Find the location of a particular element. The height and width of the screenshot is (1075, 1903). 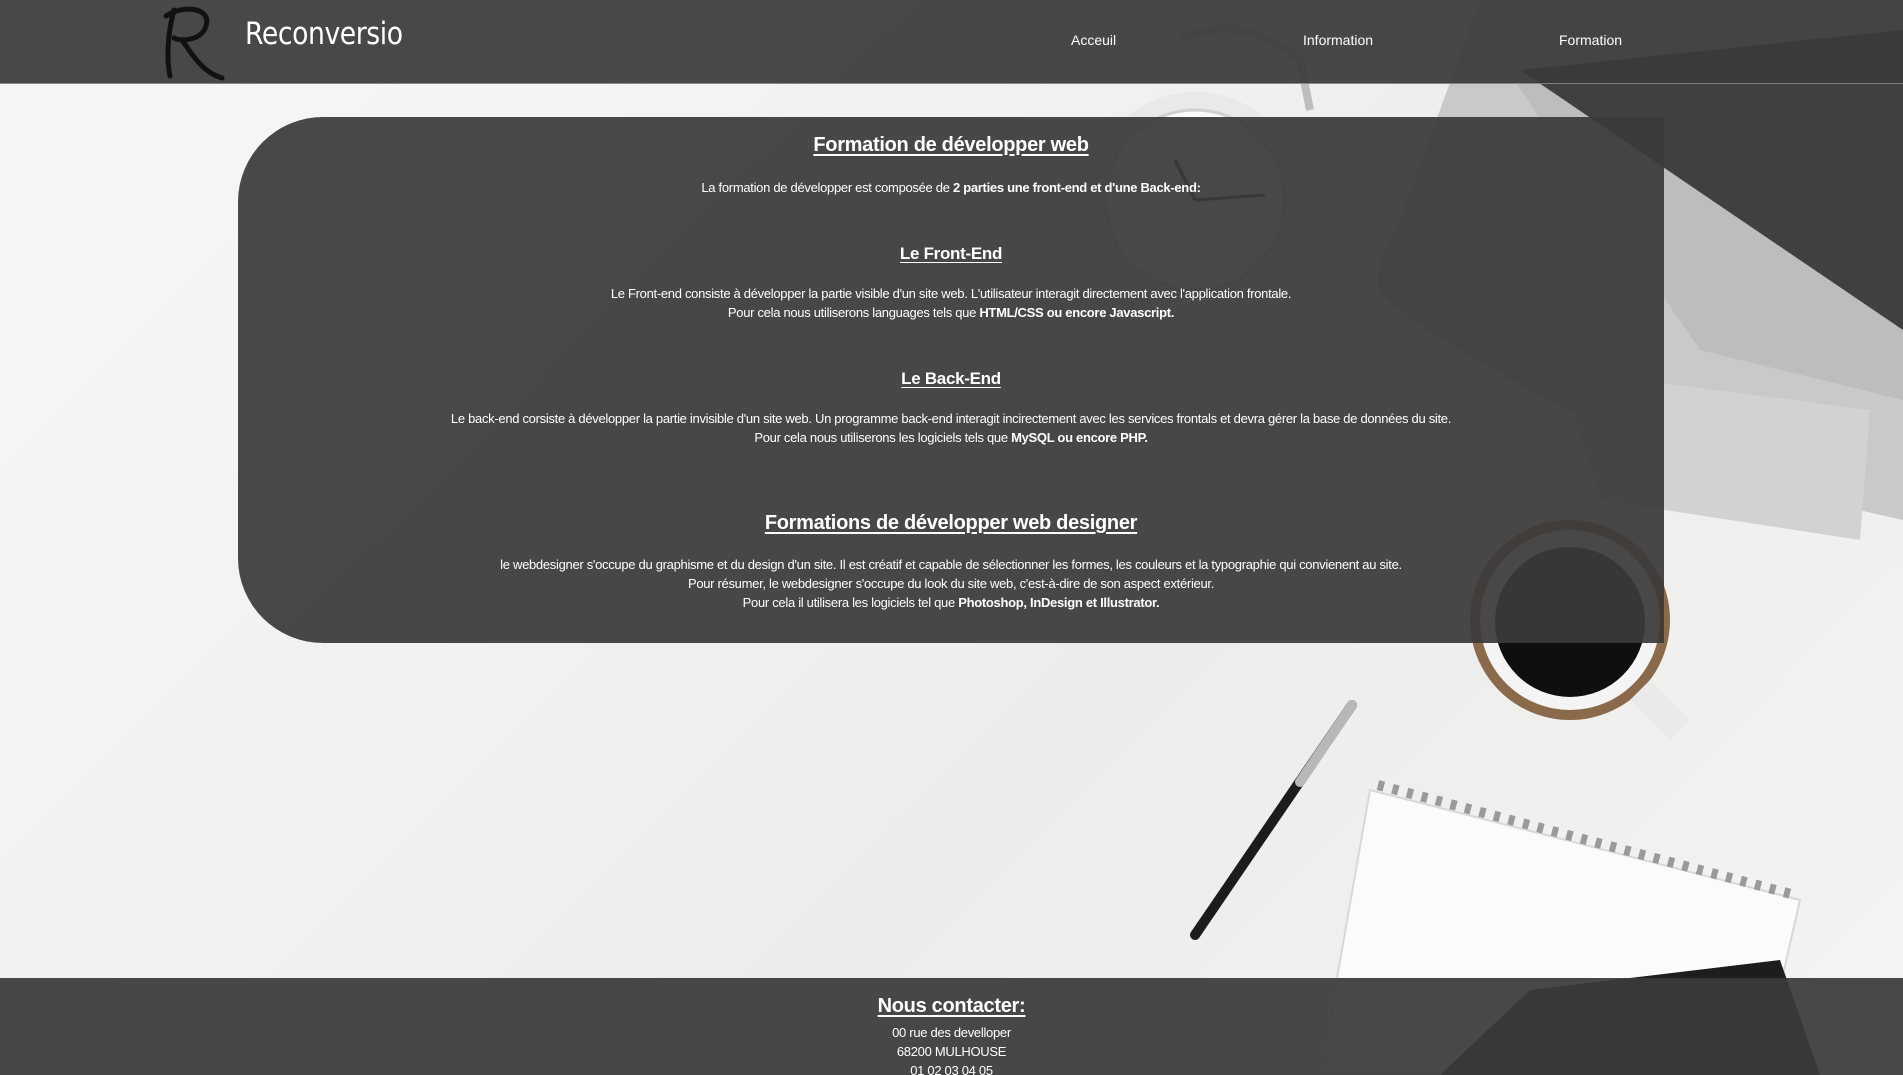

footer-phone: 01 02 03 04 05 is located at coordinates (951, 1069).